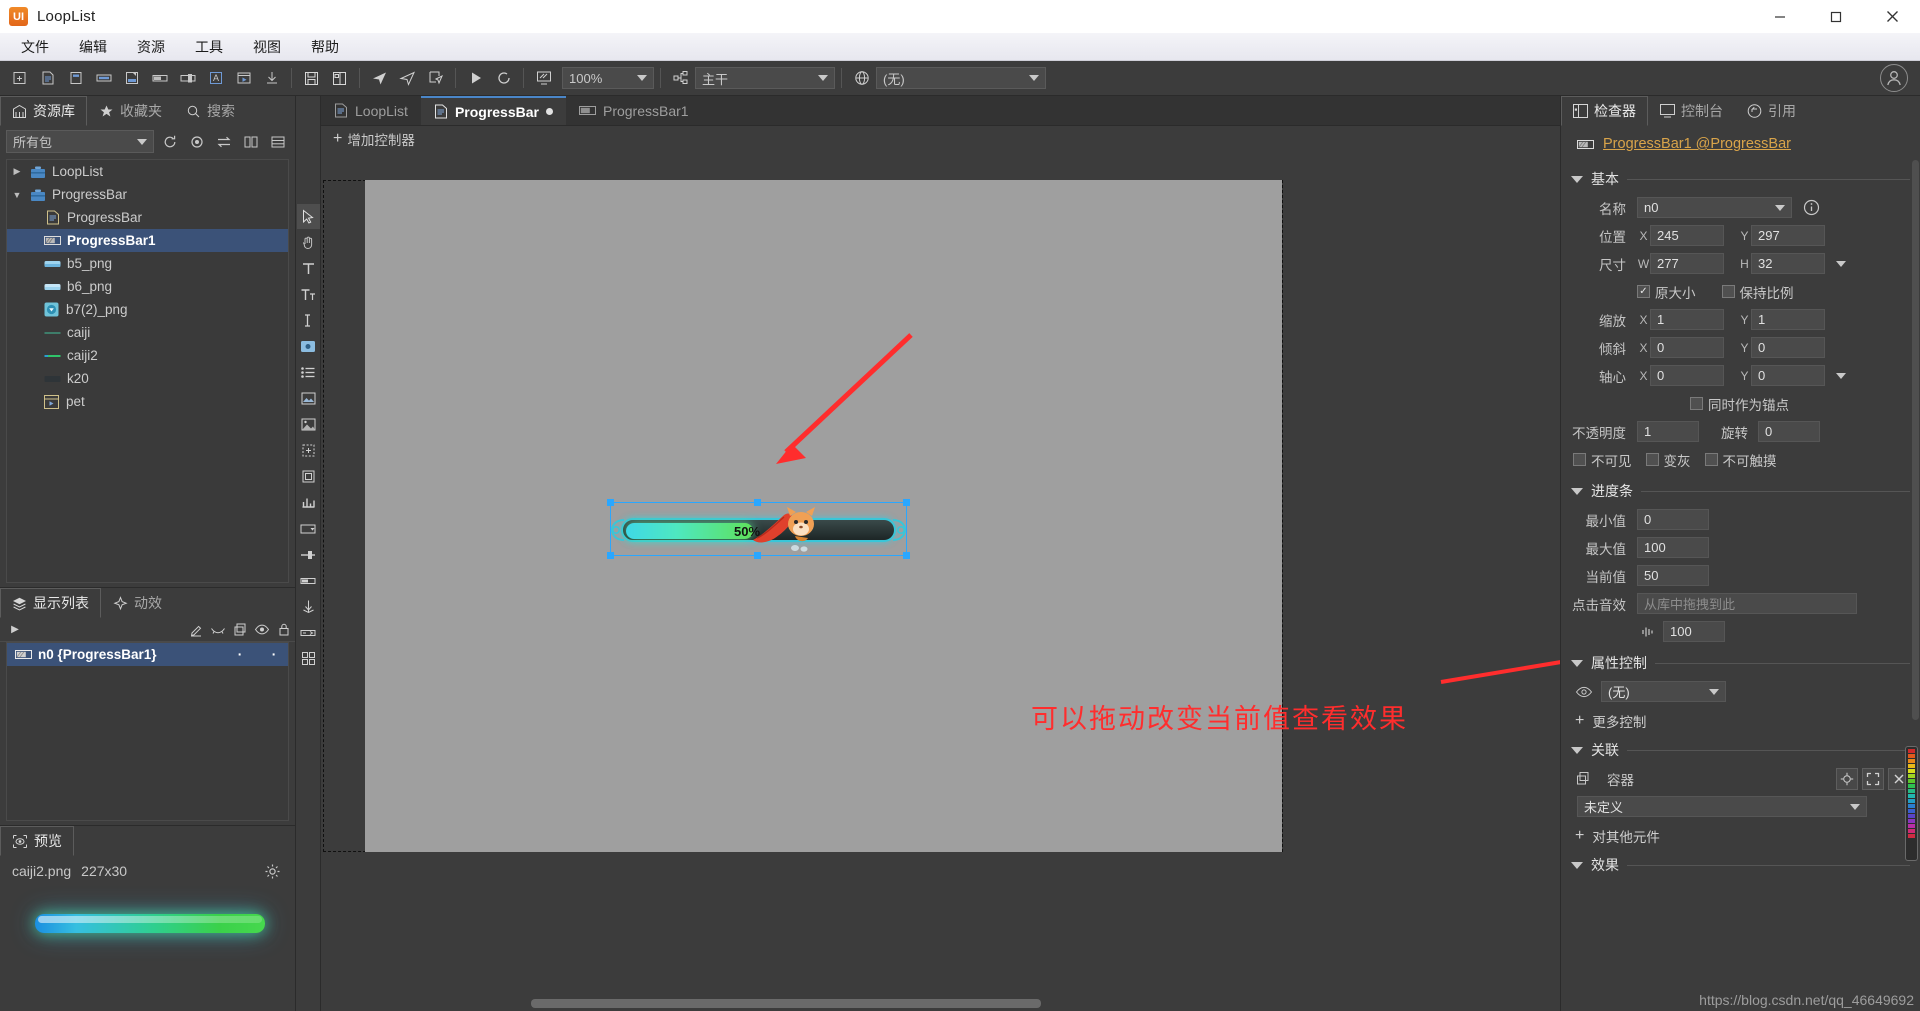 This screenshot has height=1011, width=1920. I want to click on section-effect-header: 效果, so click(1740, 865).